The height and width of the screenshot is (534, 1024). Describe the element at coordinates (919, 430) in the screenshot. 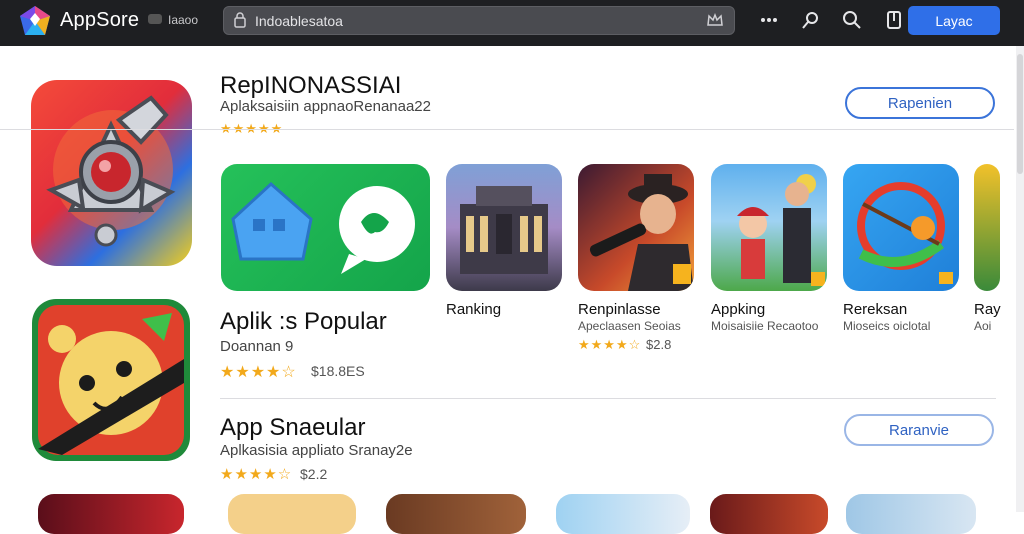

I see `snapular-button: Raranvie` at that location.